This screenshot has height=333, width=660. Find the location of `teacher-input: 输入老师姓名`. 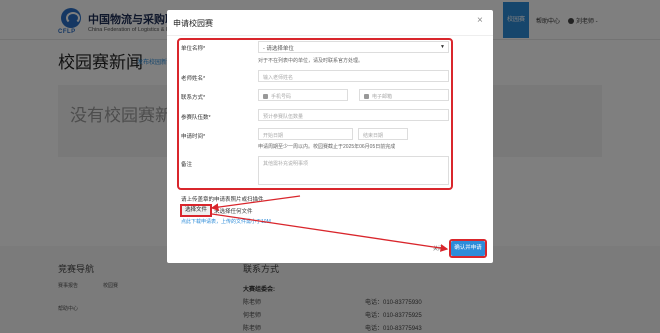

teacher-input: 输入老师姓名 is located at coordinates (353, 76).